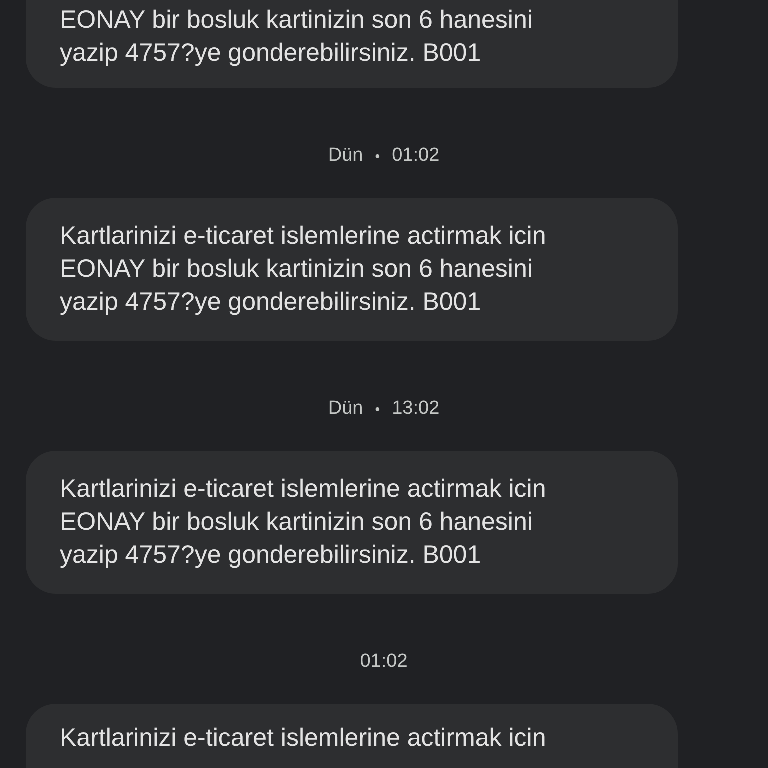 Image resolution: width=768 pixels, height=768 pixels. I want to click on message-time: 13:02, so click(416, 409).